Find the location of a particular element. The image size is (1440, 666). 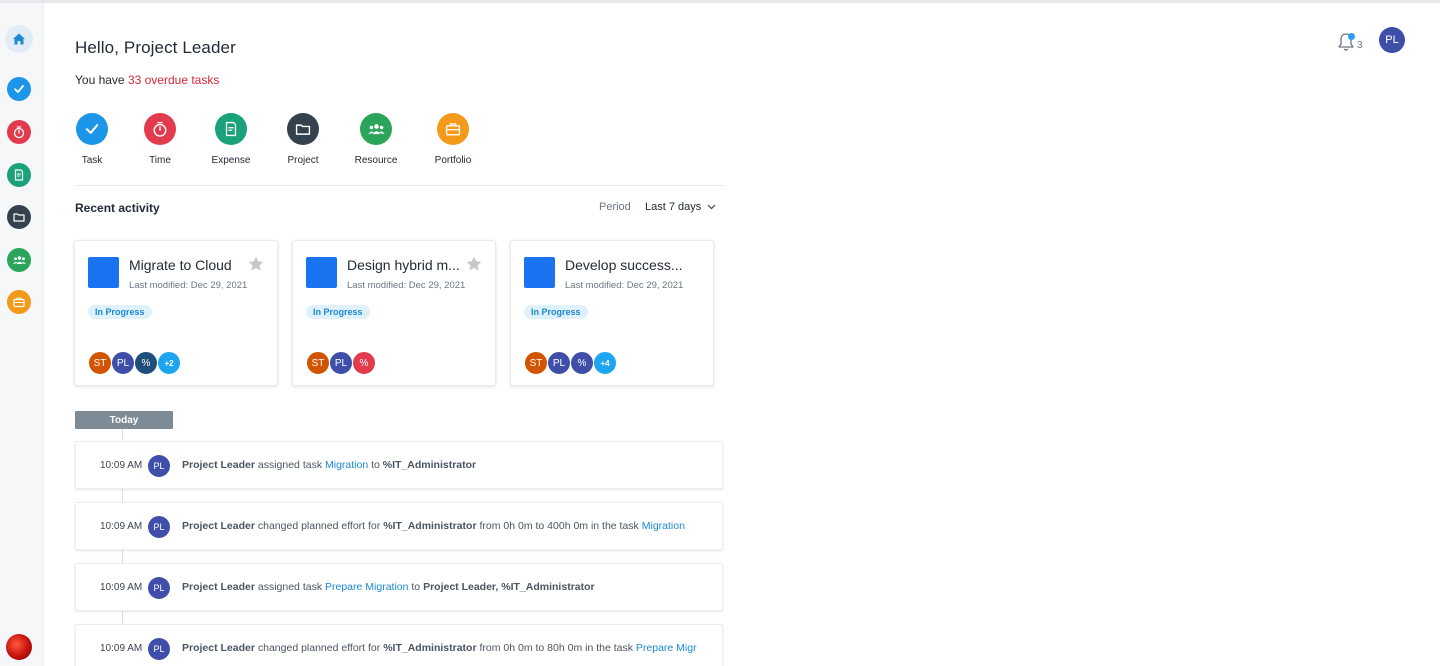

quick-time-circle is located at coordinates (160, 129).